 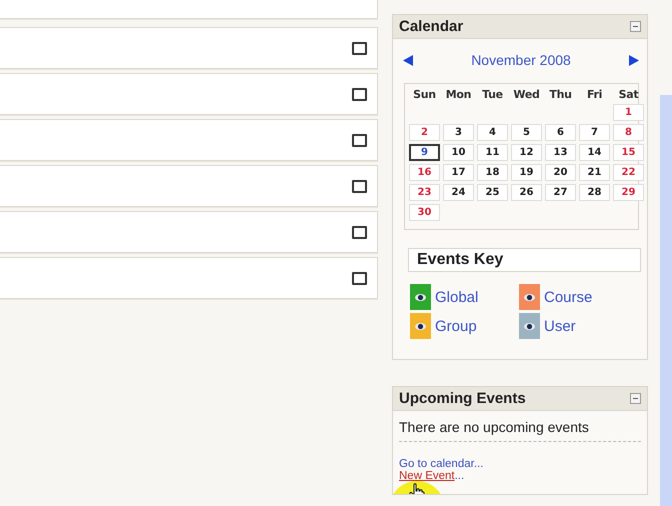 What do you see at coordinates (594, 192) in the screenshot?
I see `calendar-day: 28` at bounding box center [594, 192].